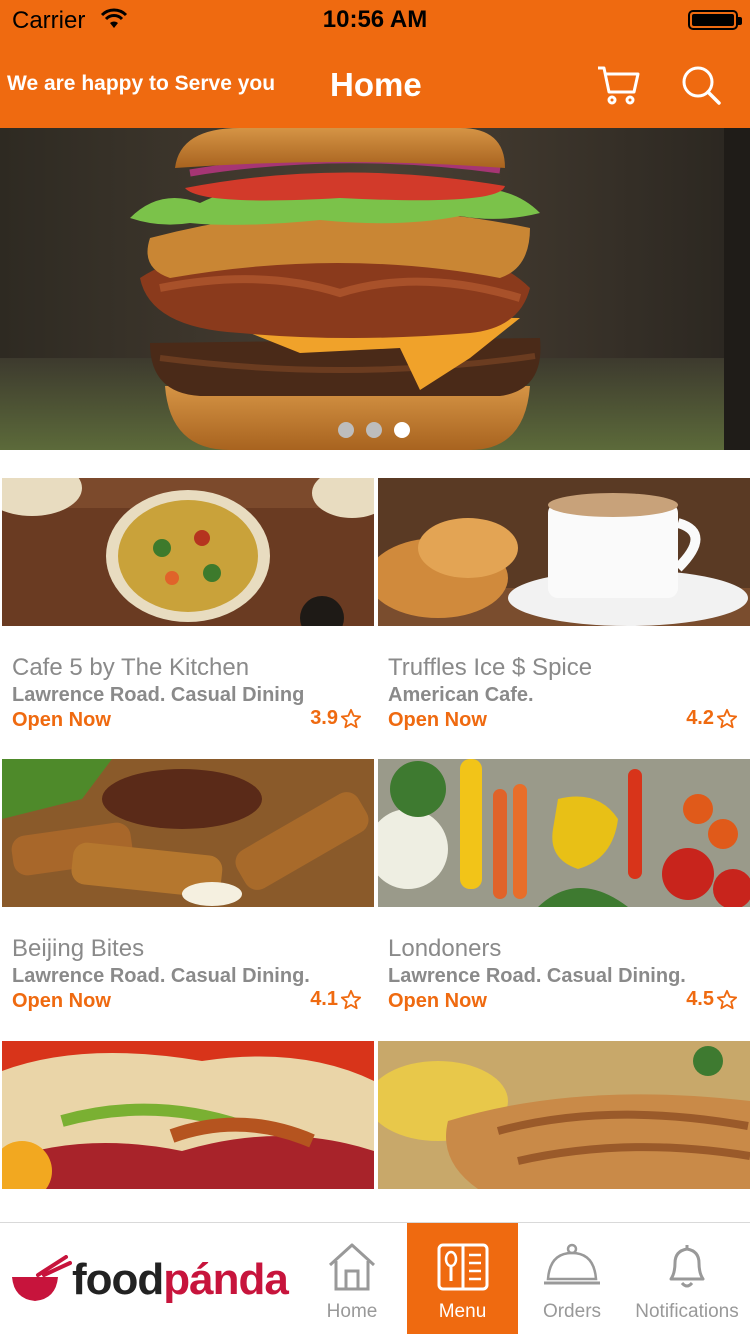  I want to click on nav-bar: We are happy to Serve you Home, so click(375, 84).